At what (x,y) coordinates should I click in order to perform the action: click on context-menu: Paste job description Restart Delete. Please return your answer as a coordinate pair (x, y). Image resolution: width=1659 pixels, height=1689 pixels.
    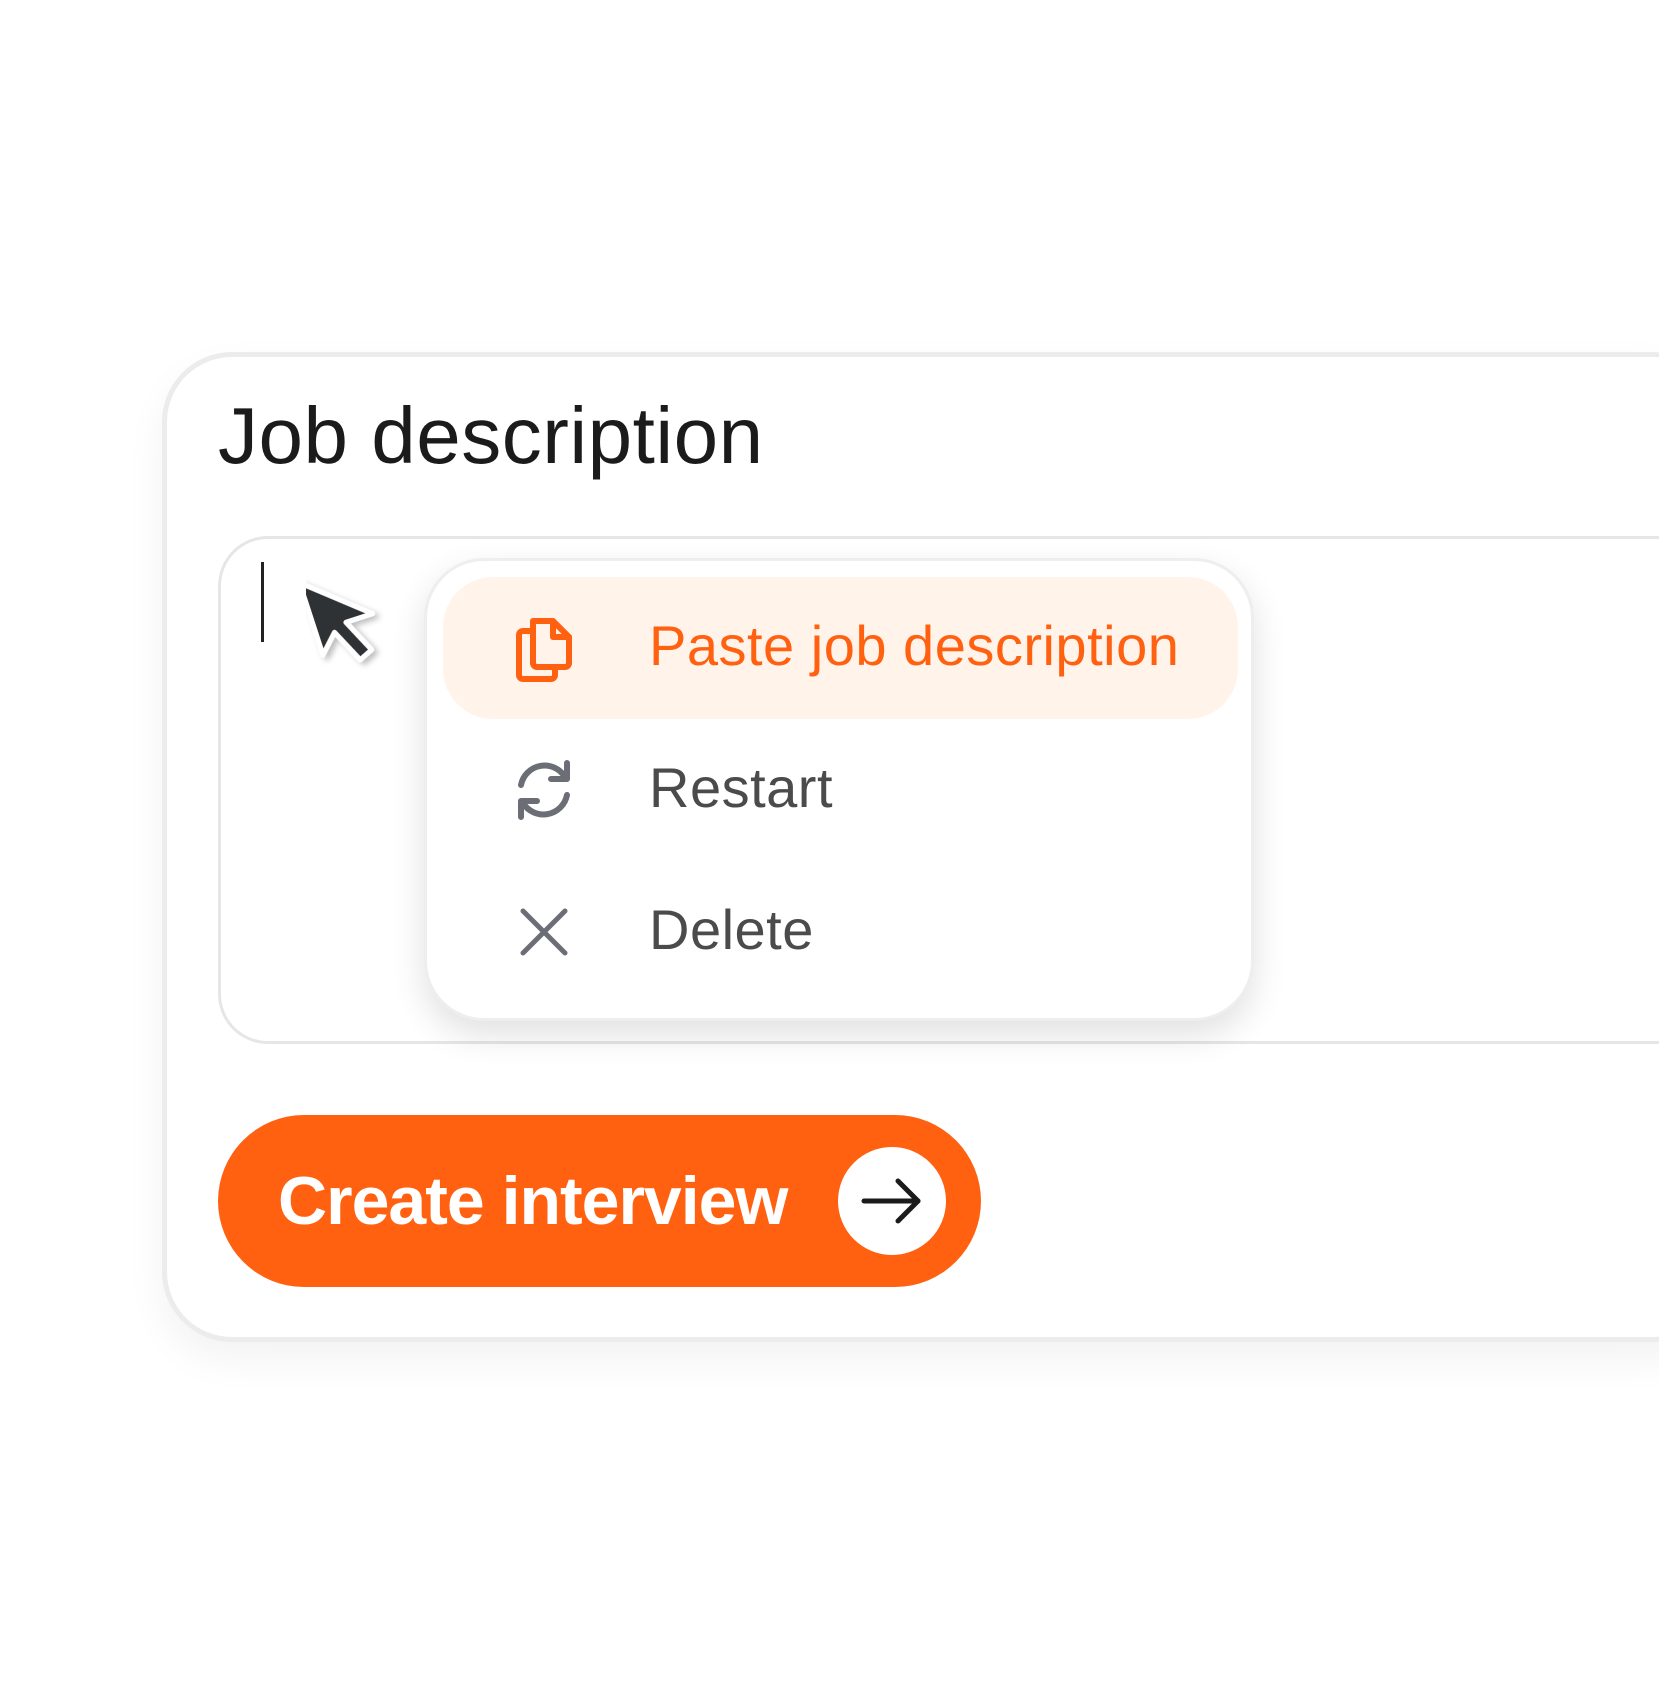
    Looking at the image, I should click on (839, 789).